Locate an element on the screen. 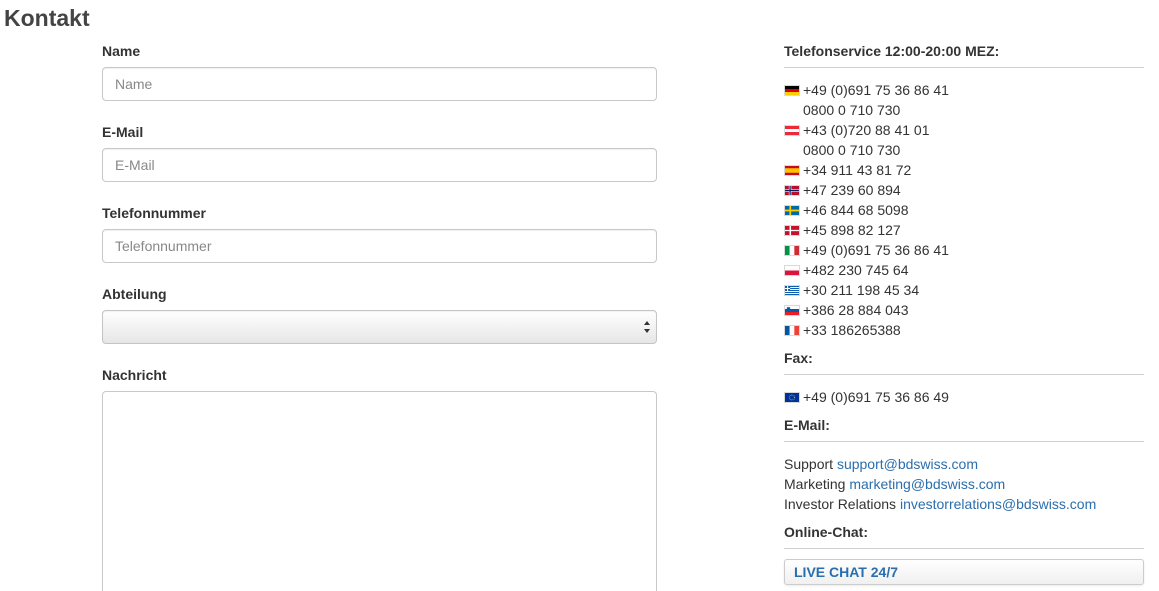 The image size is (1159, 591). phone-row-spain: +34 911 43 81 72 is located at coordinates (964, 170).